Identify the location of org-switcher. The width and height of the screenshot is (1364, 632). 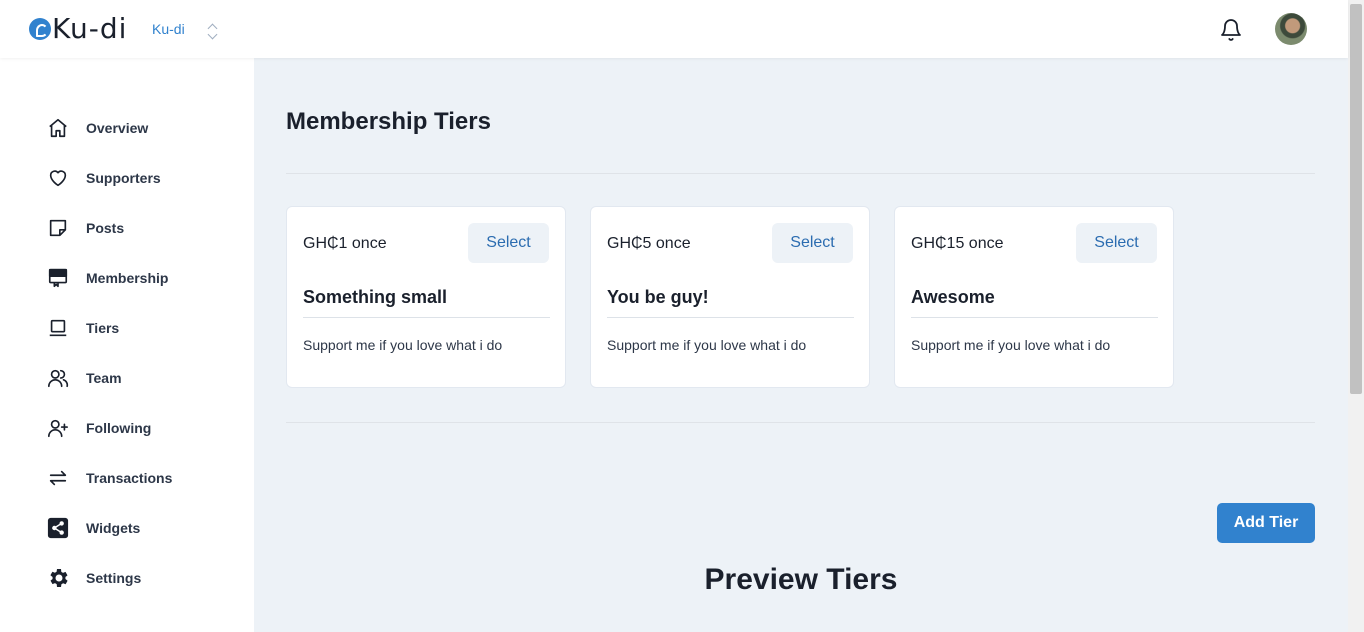
(212, 30).